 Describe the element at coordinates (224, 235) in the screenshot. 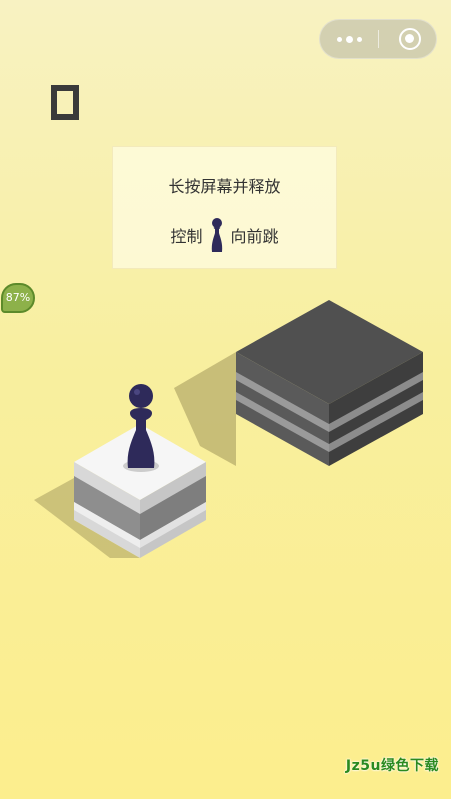

I see `guide-line-2: 控制 向前跳` at that location.